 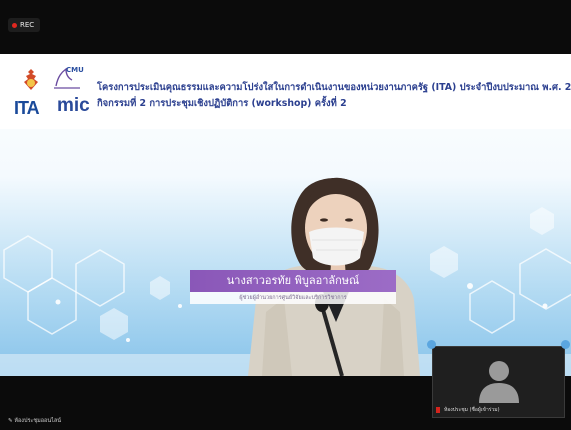 What do you see at coordinates (499, 382) in the screenshot?
I see `person-avatar-icon` at bounding box center [499, 382].